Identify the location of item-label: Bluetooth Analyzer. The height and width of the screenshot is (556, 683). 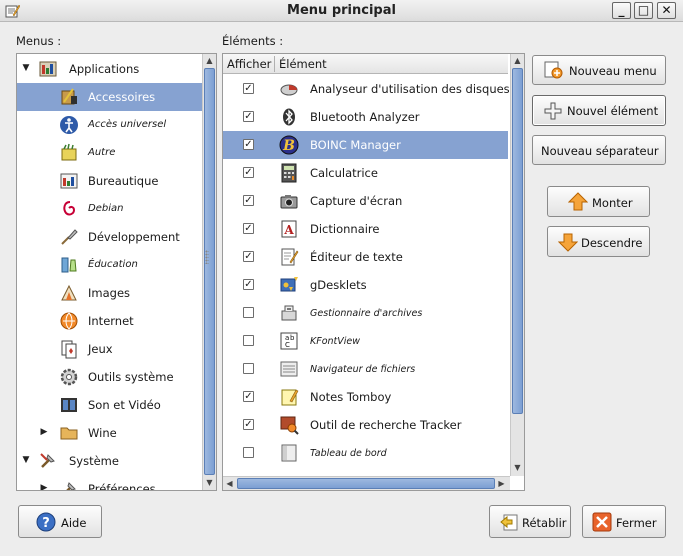
(365, 117).